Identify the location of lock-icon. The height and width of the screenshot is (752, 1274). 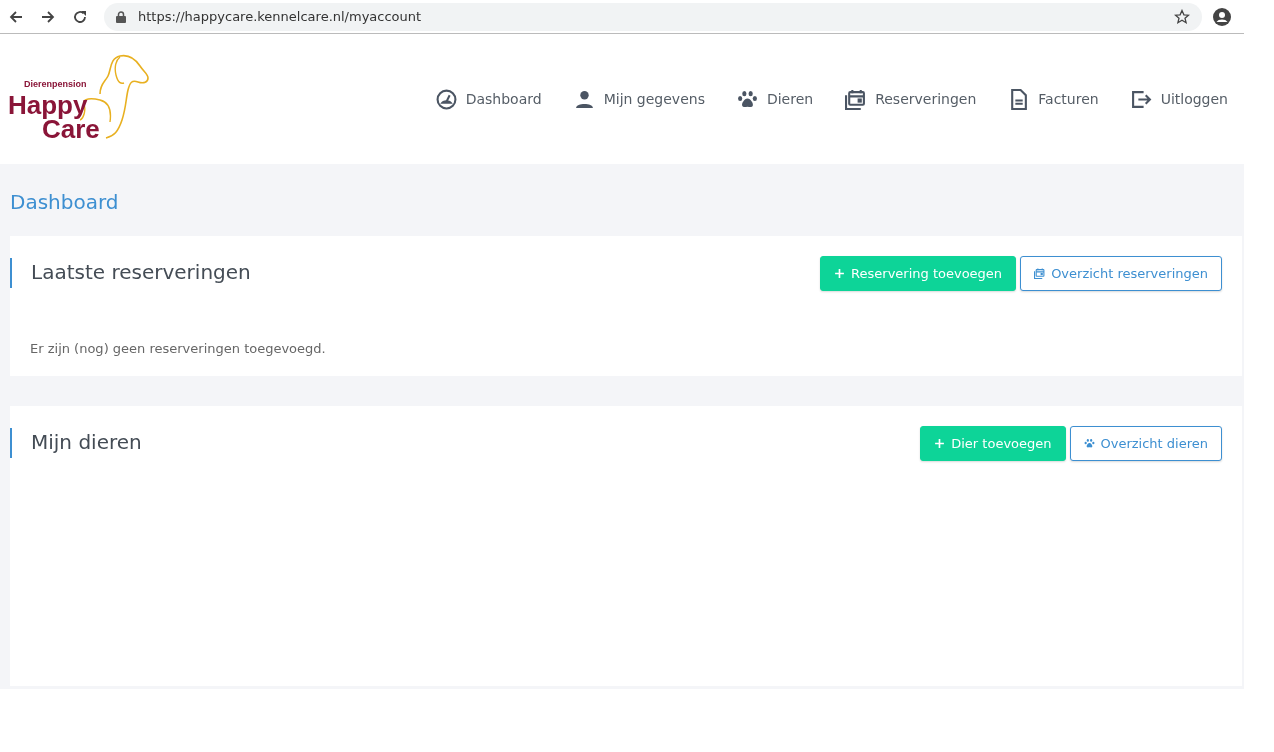
(121, 16).